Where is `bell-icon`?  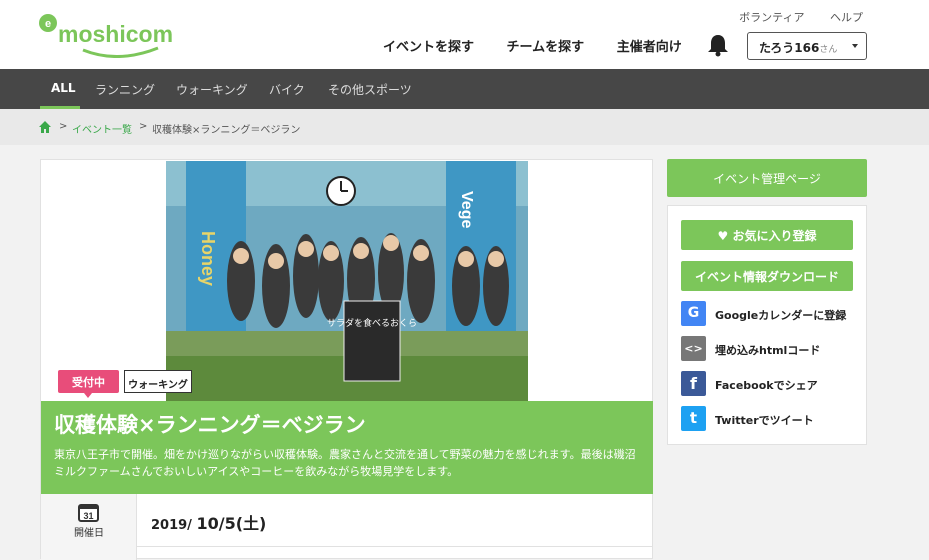 bell-icon is located at coordinates (718, 45).